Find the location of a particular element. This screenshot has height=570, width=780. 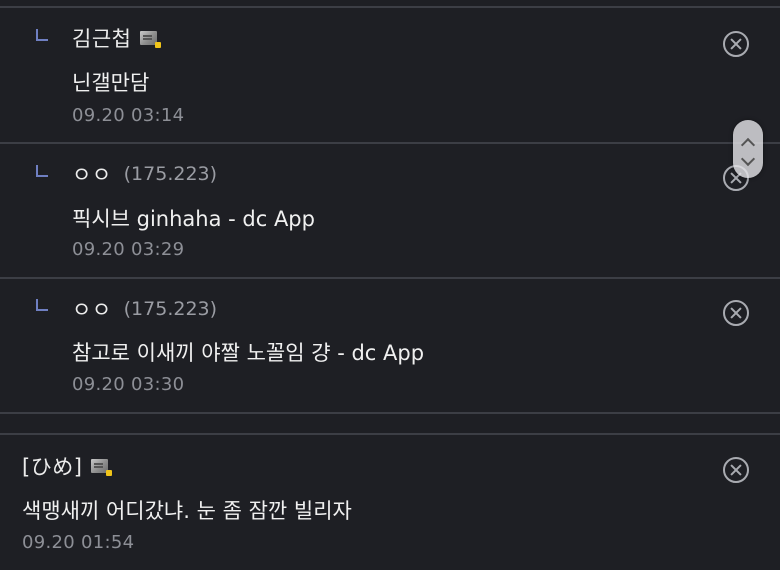

scroll-navigator is located at coordinates (748, 149).